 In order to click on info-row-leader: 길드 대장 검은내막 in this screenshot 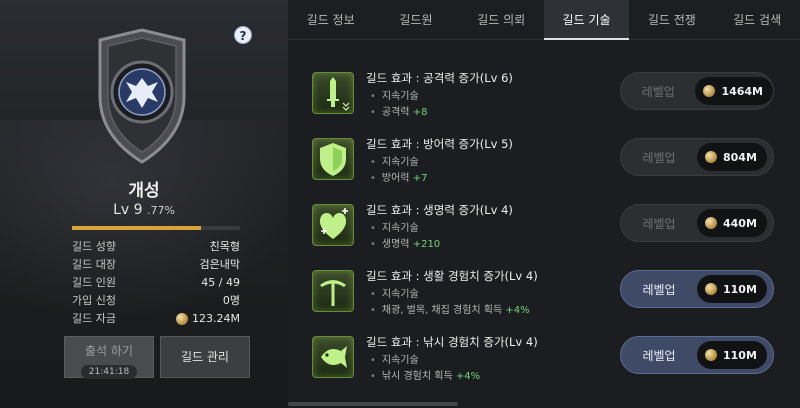, I will do `click(156, 265)`.